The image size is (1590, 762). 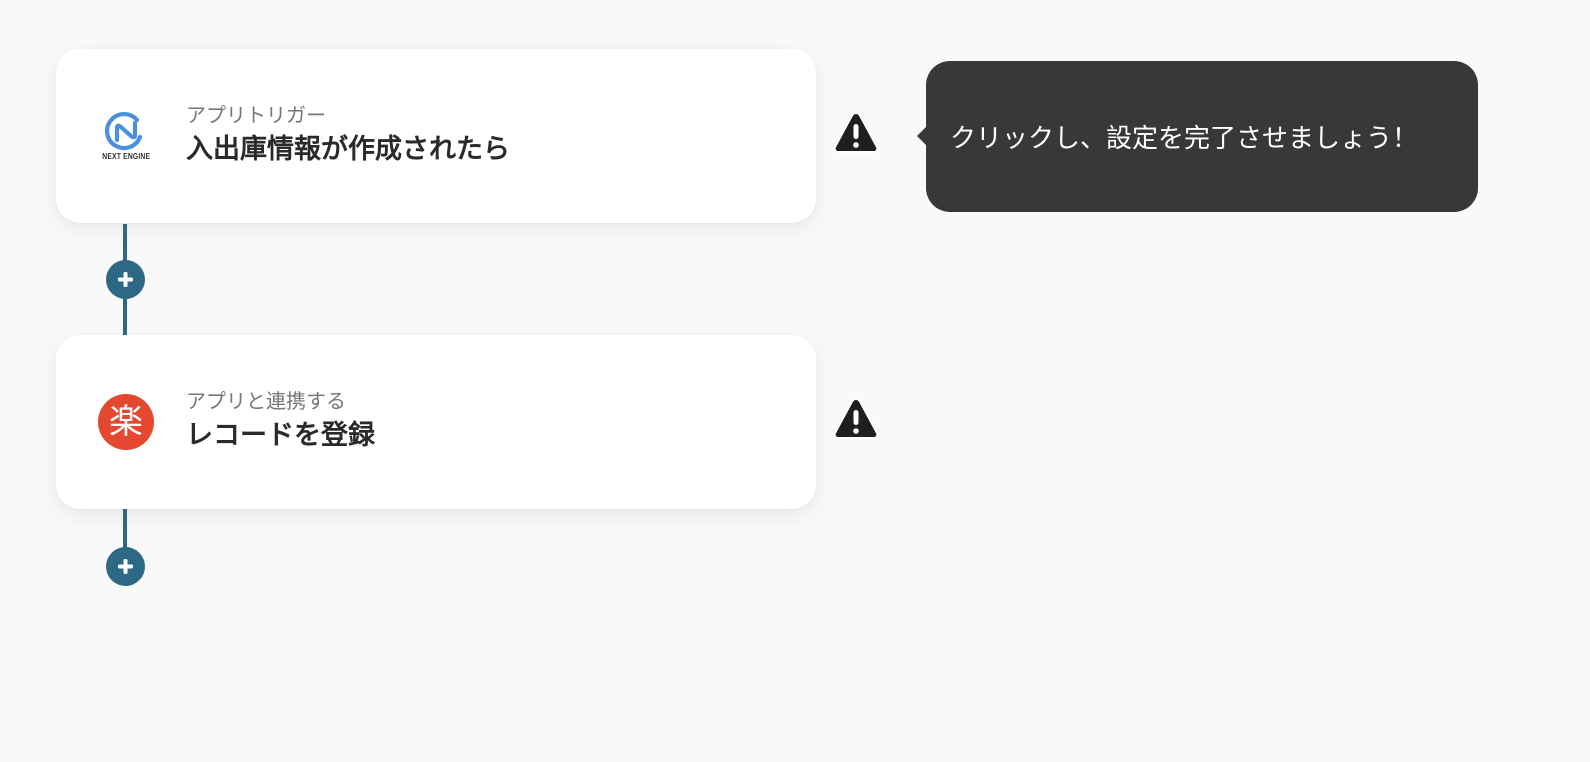 What do you see at coordinates (123, 131) in the screenshot?
I see `next-engine-icon` at bounding box center [123, 131].